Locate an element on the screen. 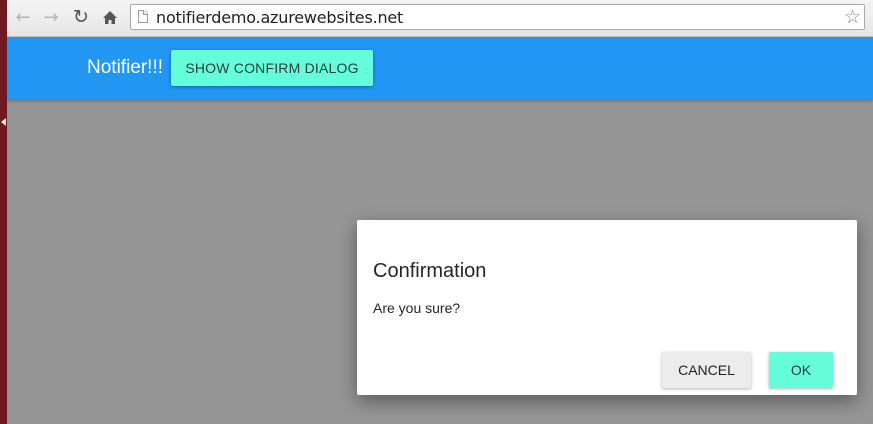 The image size is (873, 424). cancel-button: CANCEL is located at coordinates (706, 370).